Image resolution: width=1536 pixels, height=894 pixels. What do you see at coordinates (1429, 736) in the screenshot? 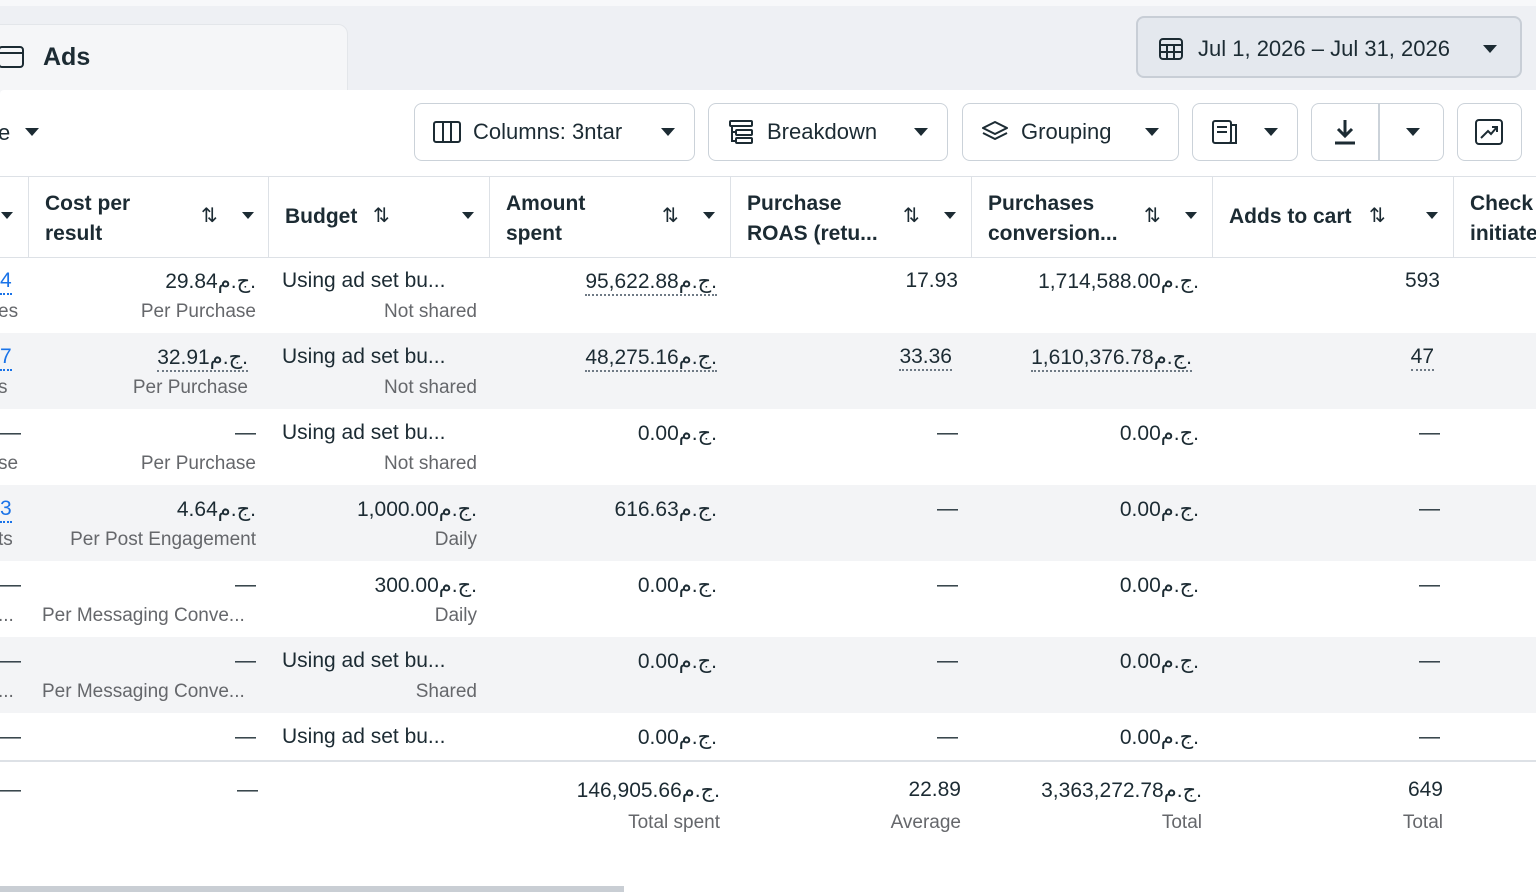
I see `adds-to-cart-value: —` at bounding box center [1429, 736].